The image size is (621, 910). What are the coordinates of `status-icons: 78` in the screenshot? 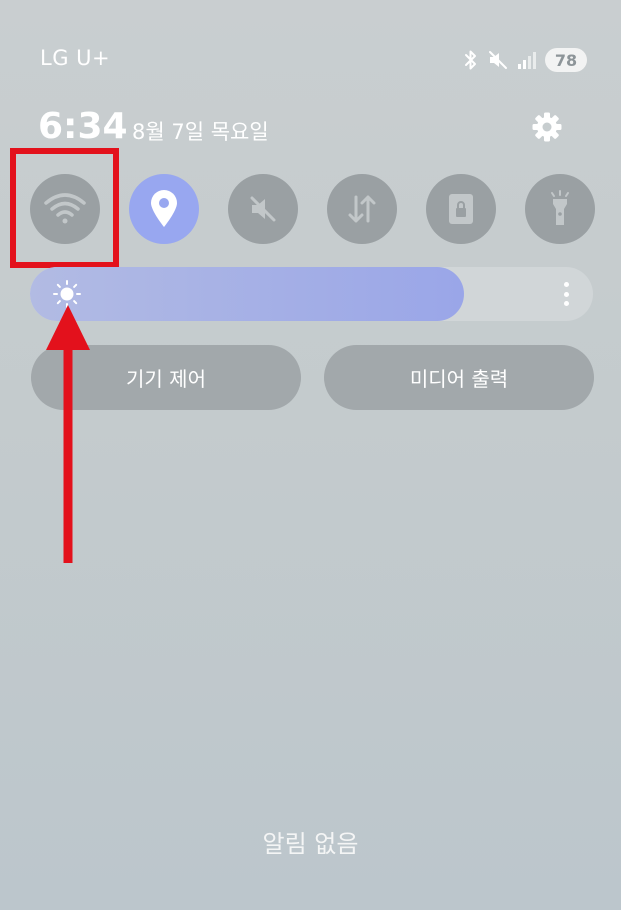 It's located at (525, 60).